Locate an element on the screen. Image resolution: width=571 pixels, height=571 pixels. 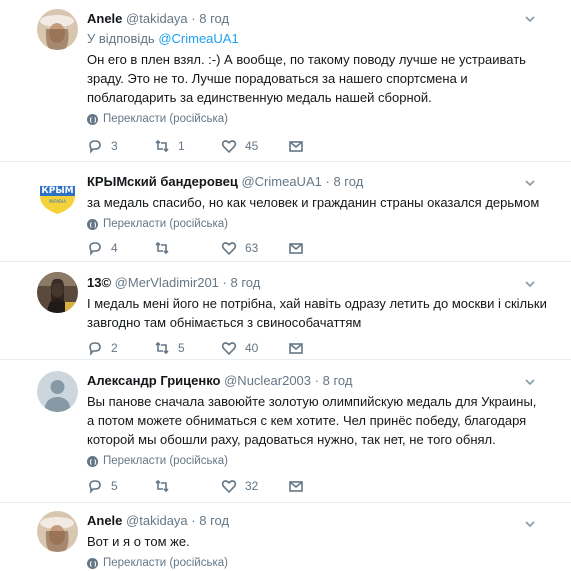
avatar: КРЫМ УКРАЇНА is located at coordinates (57, 194).